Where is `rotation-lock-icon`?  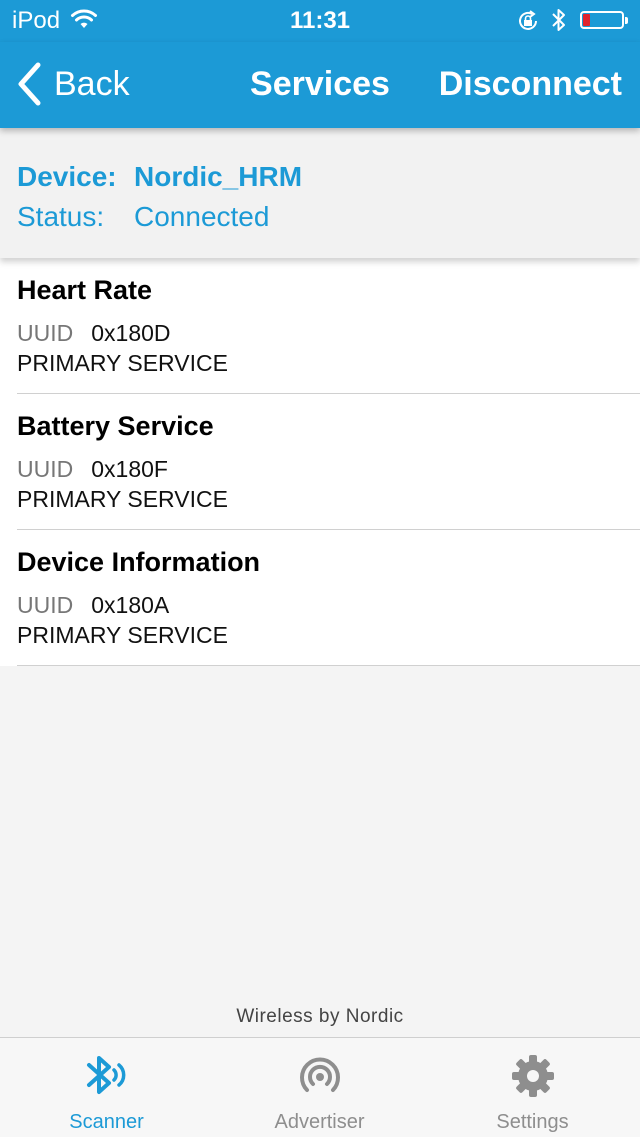
rotation-lock-icon is located at coordinates (528, 24).